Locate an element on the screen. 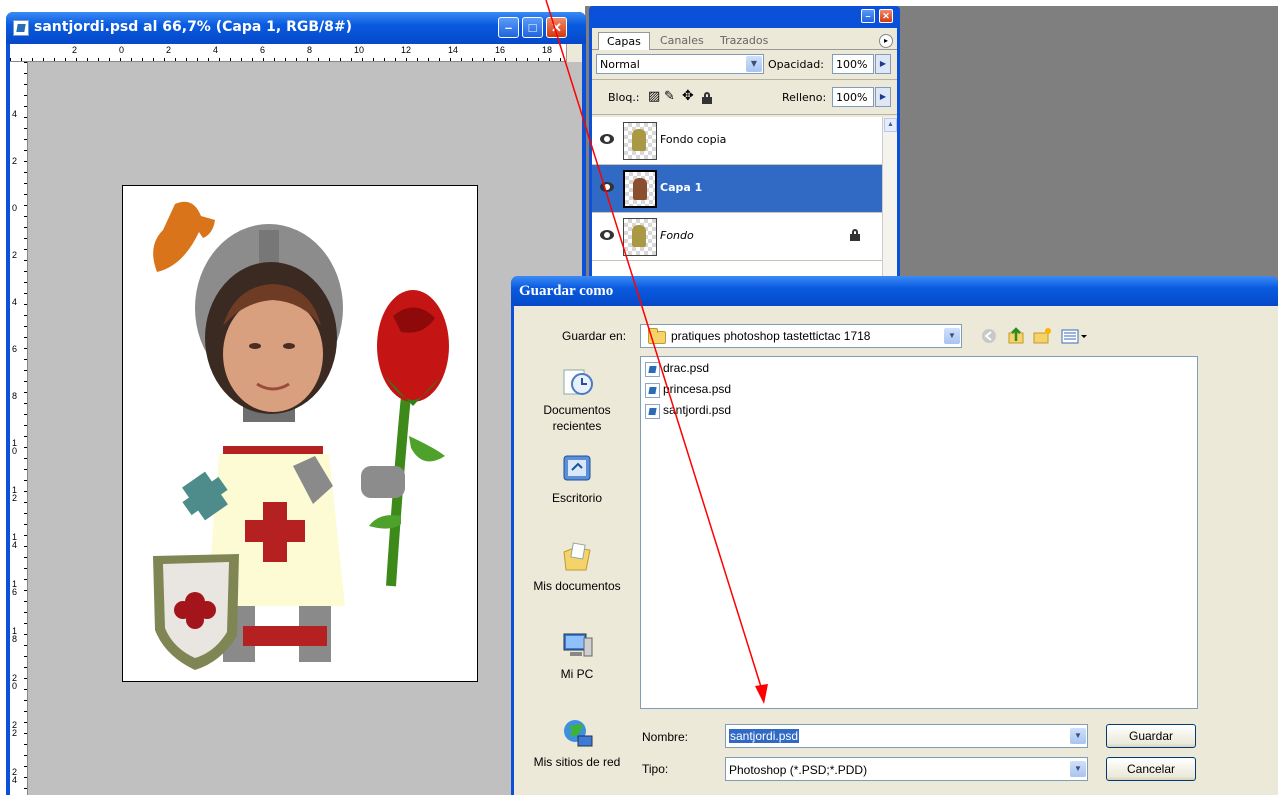  ruler-tick-label: 14 is located at coordinates (453, 50).